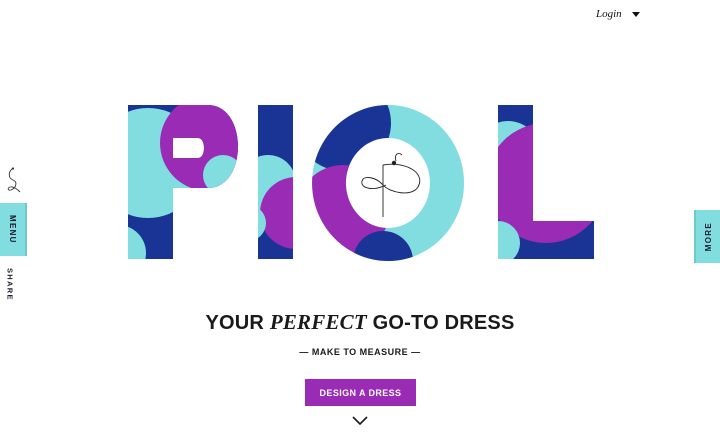  I want to click on login-label: Login, so click(609, 14).